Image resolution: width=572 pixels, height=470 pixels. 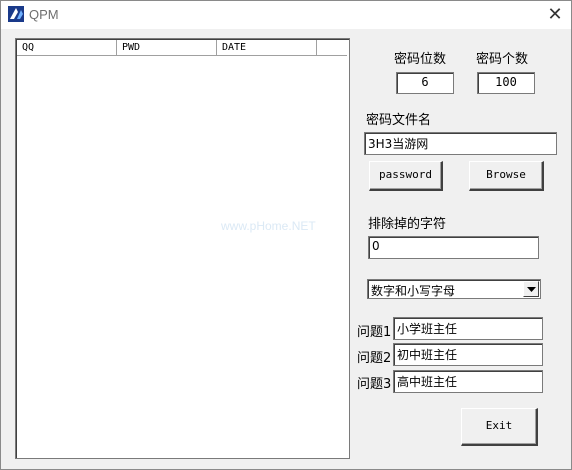 What do you see at coordinates (499, 427) in the screenshot?
I see `exit-button: Exit` at bounding box center [499, 427].